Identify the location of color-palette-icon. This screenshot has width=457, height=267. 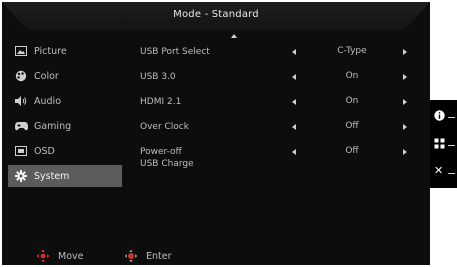
(21, 76).